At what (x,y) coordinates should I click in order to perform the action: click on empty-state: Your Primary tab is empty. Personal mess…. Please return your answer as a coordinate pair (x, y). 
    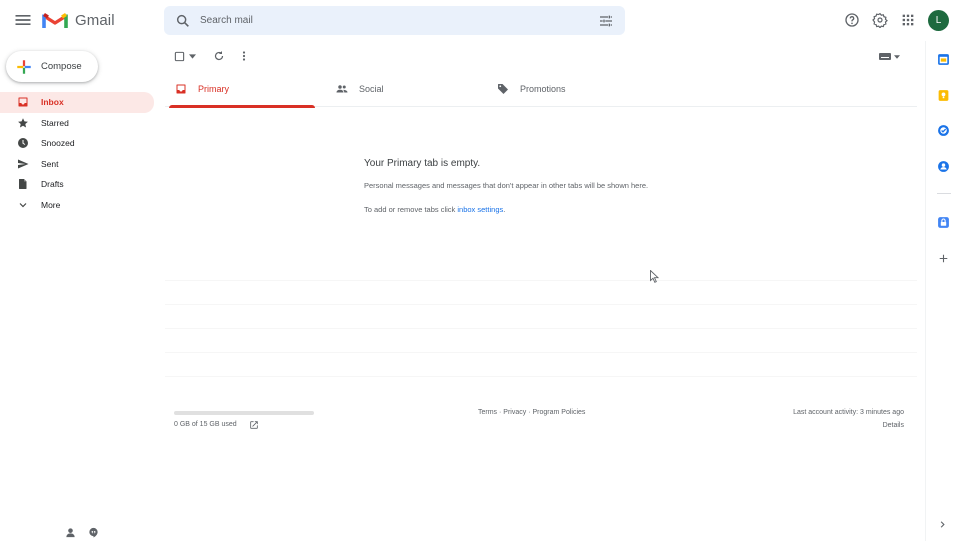
    Looking at the image, I should click on (574, 186).